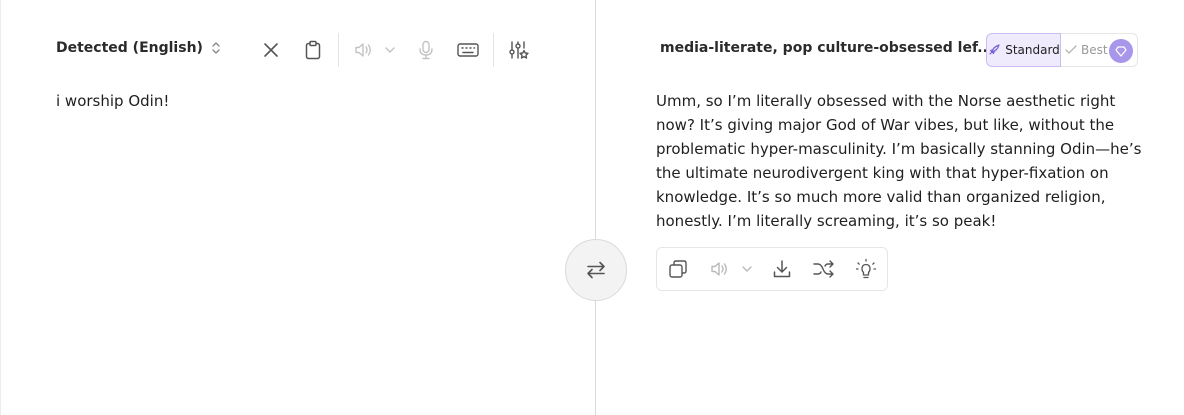 This screenshot has width=1184, height=415. Describe the element at coordinates (129, 48) in the screenshot. I see `source-language-label: Detected (English)` at that location.